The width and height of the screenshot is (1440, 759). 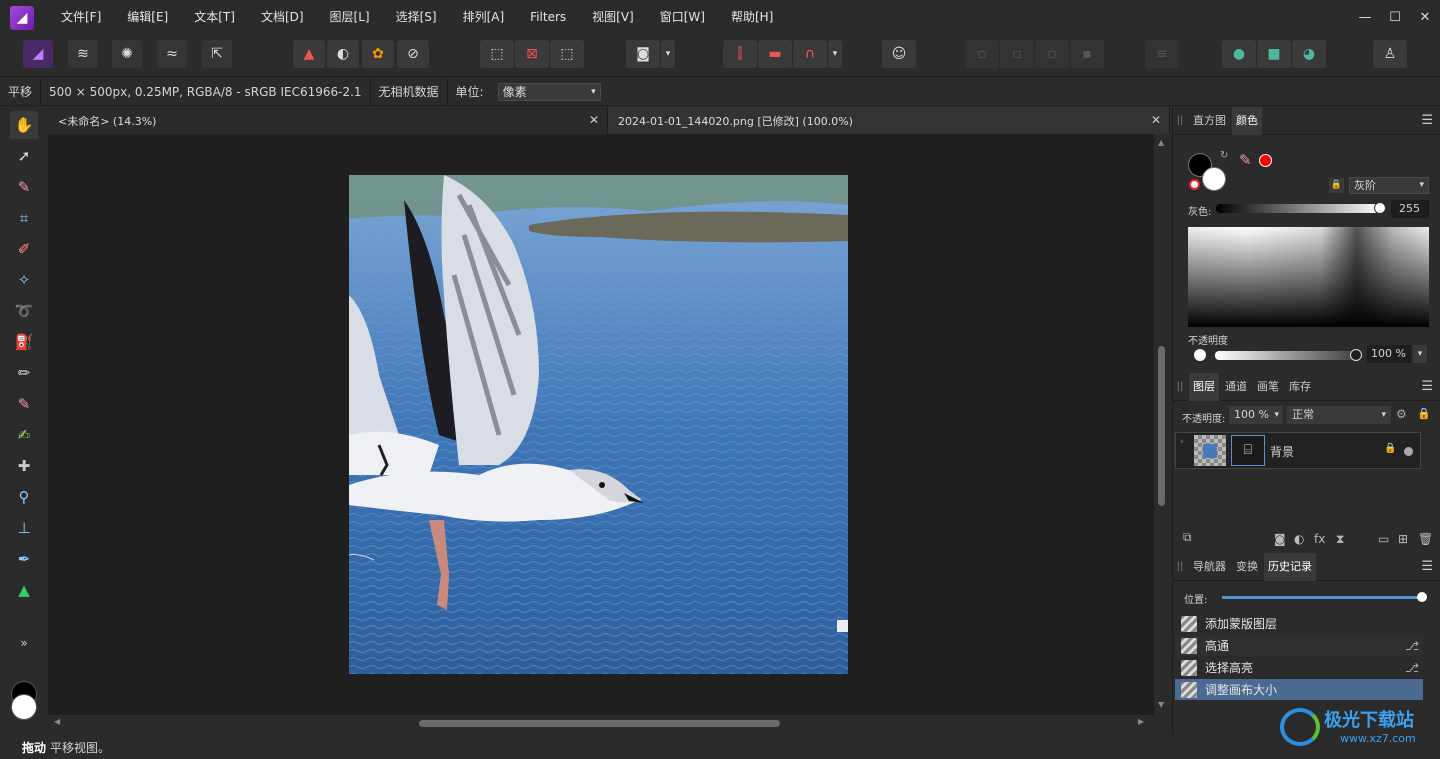 What do you see at coordinates (1204, 386) in the screenshot?
I see `tab-layers: 图层` at bounding box center [1204, 386].